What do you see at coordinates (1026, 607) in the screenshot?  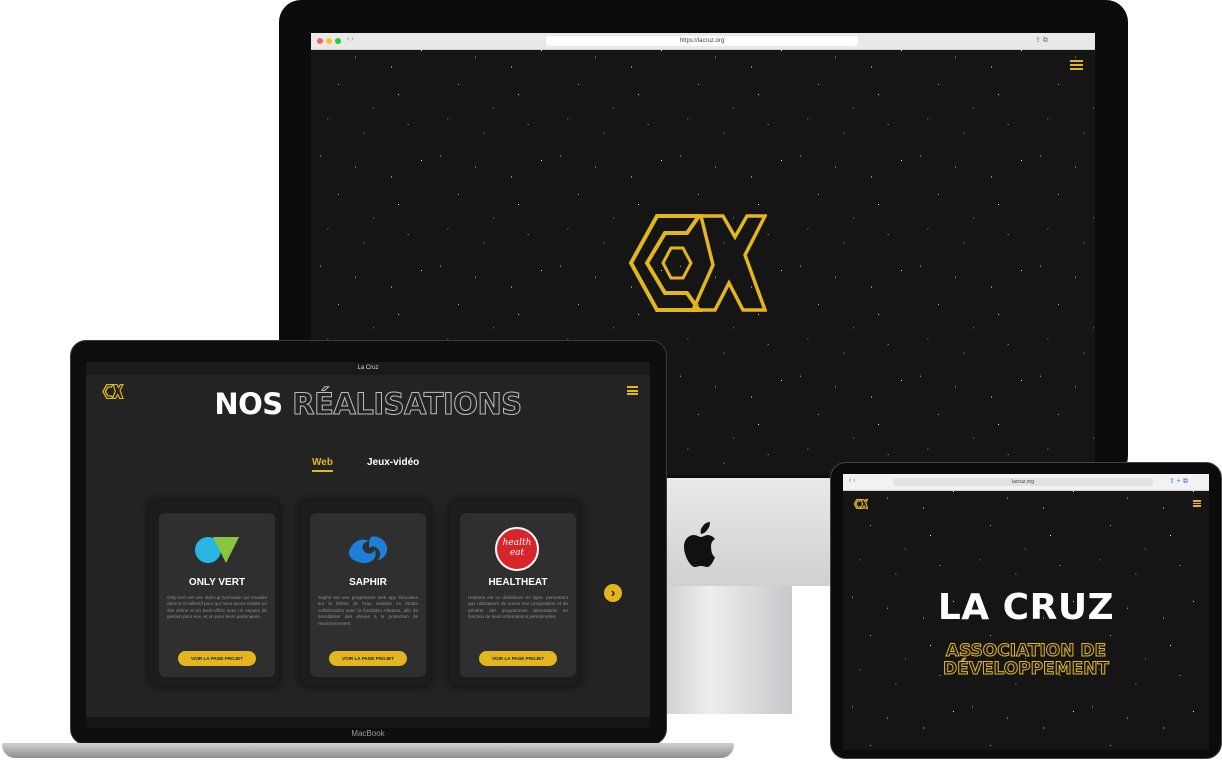 I see `hero-title: LA CRUZ` at bounding box center [1026, 607].